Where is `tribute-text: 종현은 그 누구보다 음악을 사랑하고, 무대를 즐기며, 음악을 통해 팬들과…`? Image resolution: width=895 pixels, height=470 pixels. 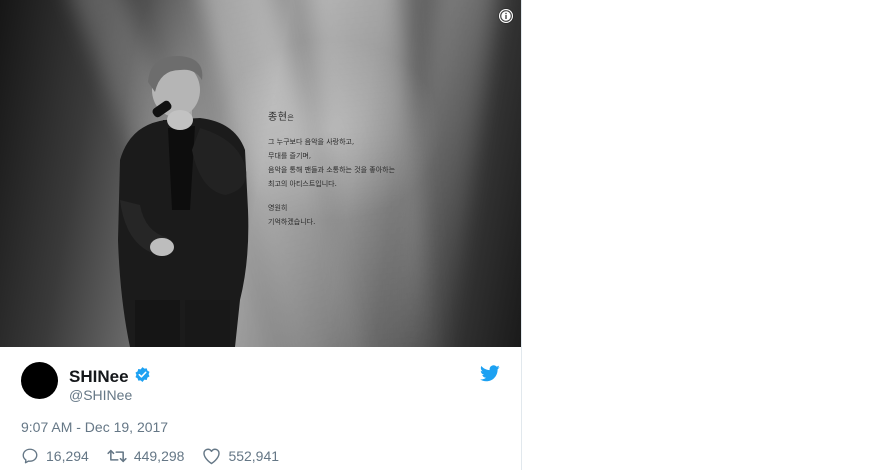
tribute-text: 종현은 그 누구보다 음악을 사랑하고, 무대를 즐기며, 음악을 통해 팬들과… is located at coordinates (383, 168).